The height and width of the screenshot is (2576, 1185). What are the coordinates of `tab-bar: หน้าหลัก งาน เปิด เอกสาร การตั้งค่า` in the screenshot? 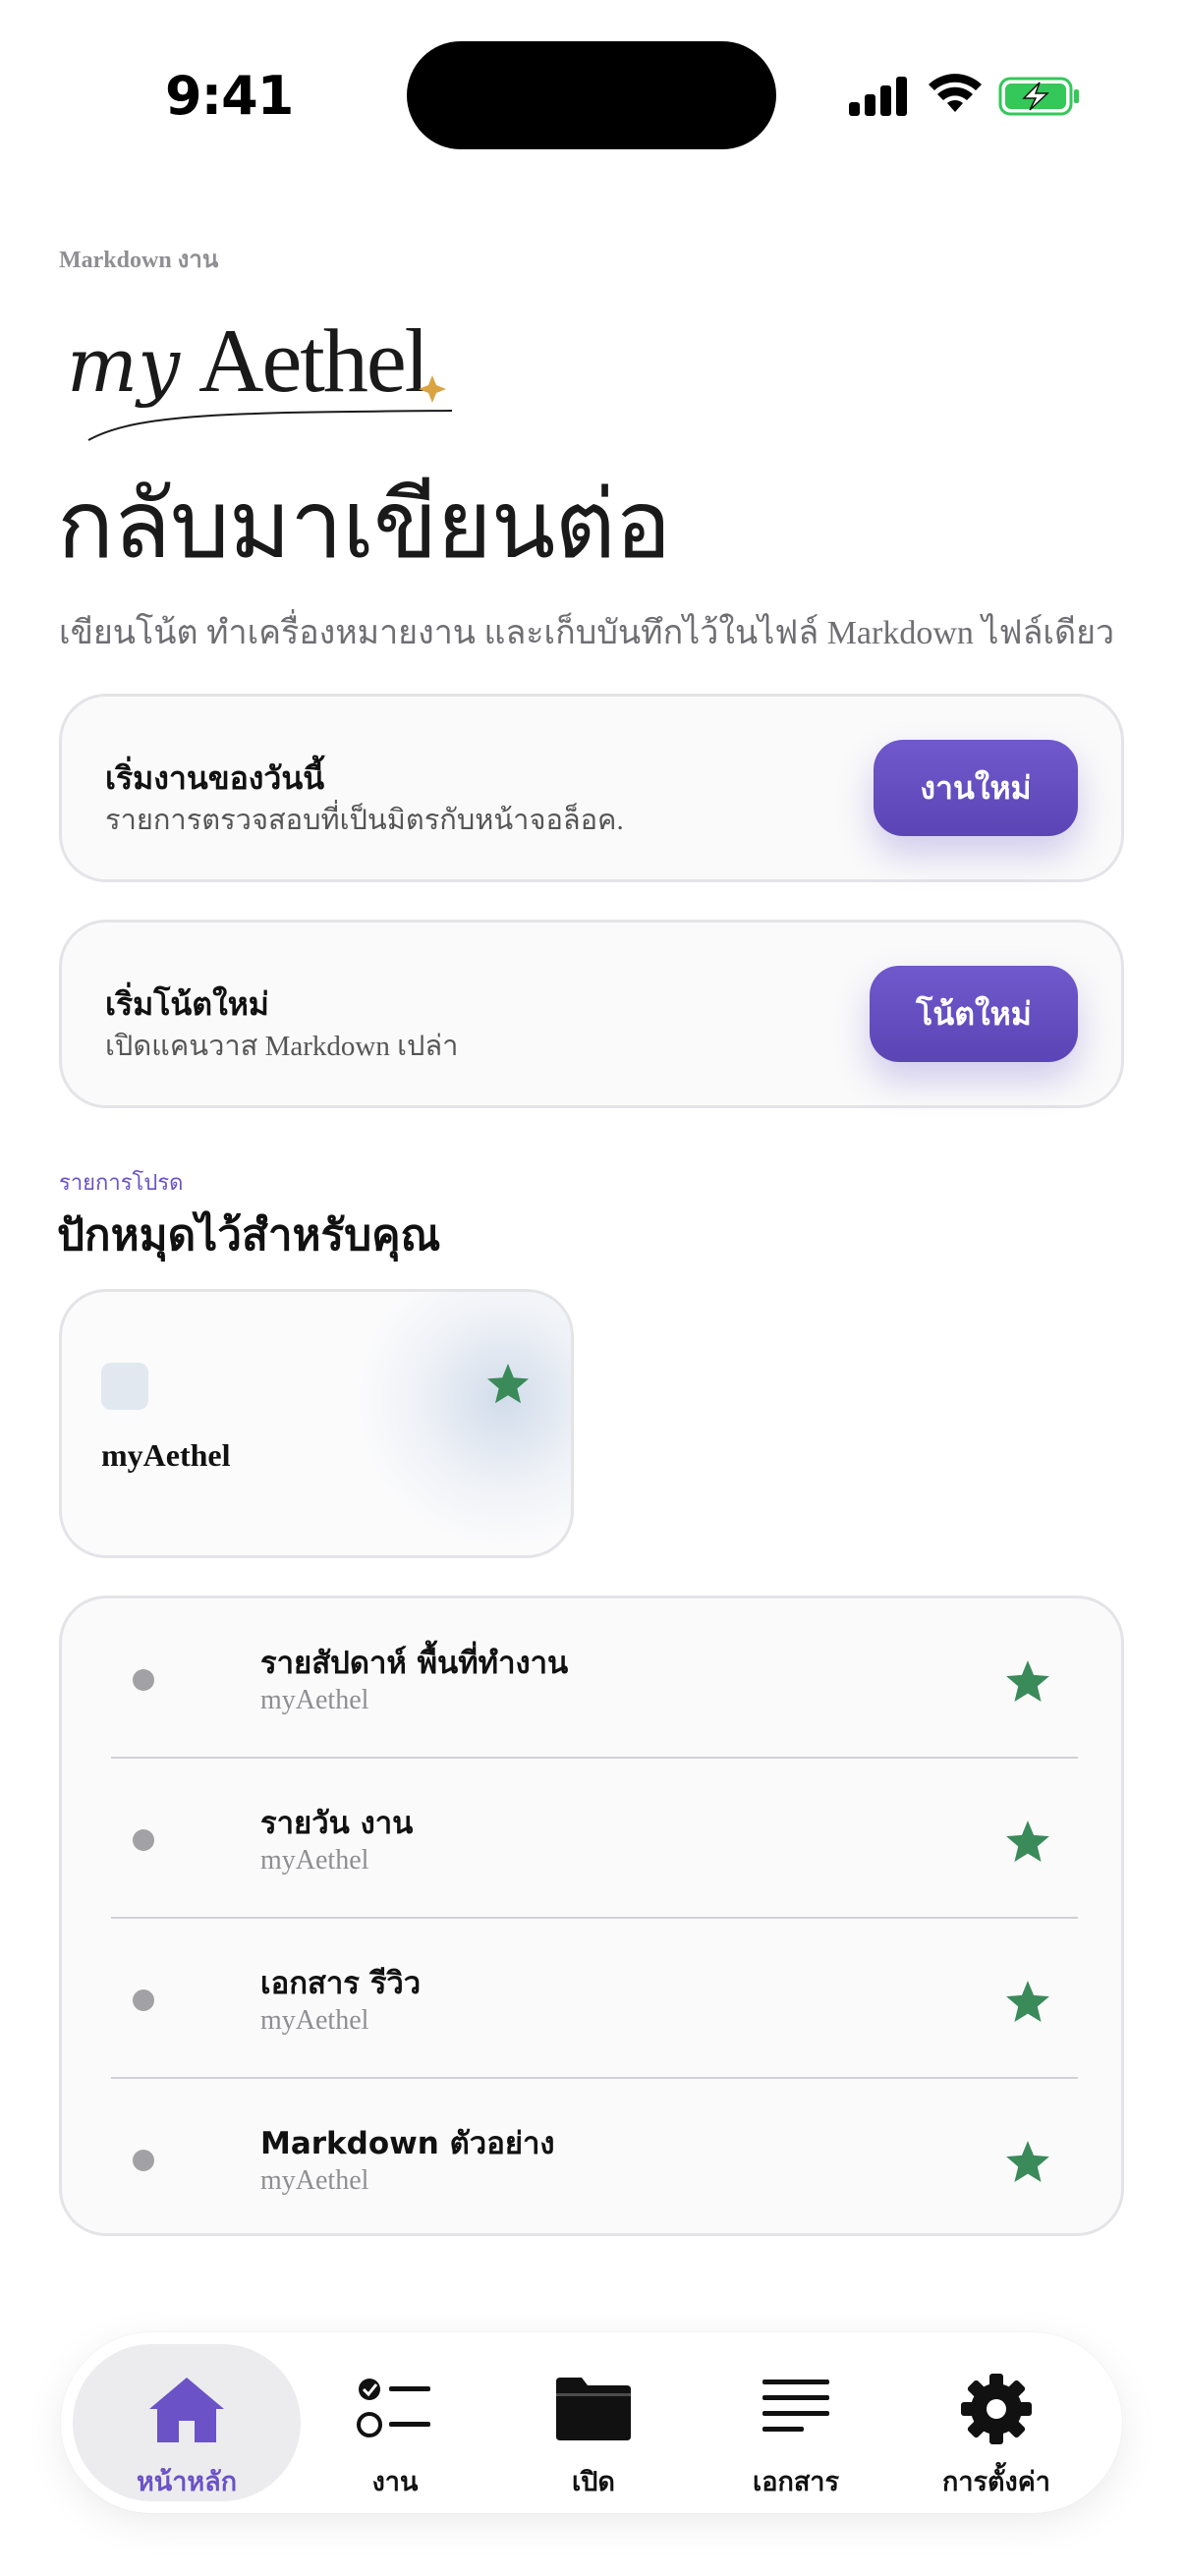 It's located at (592, 2422).